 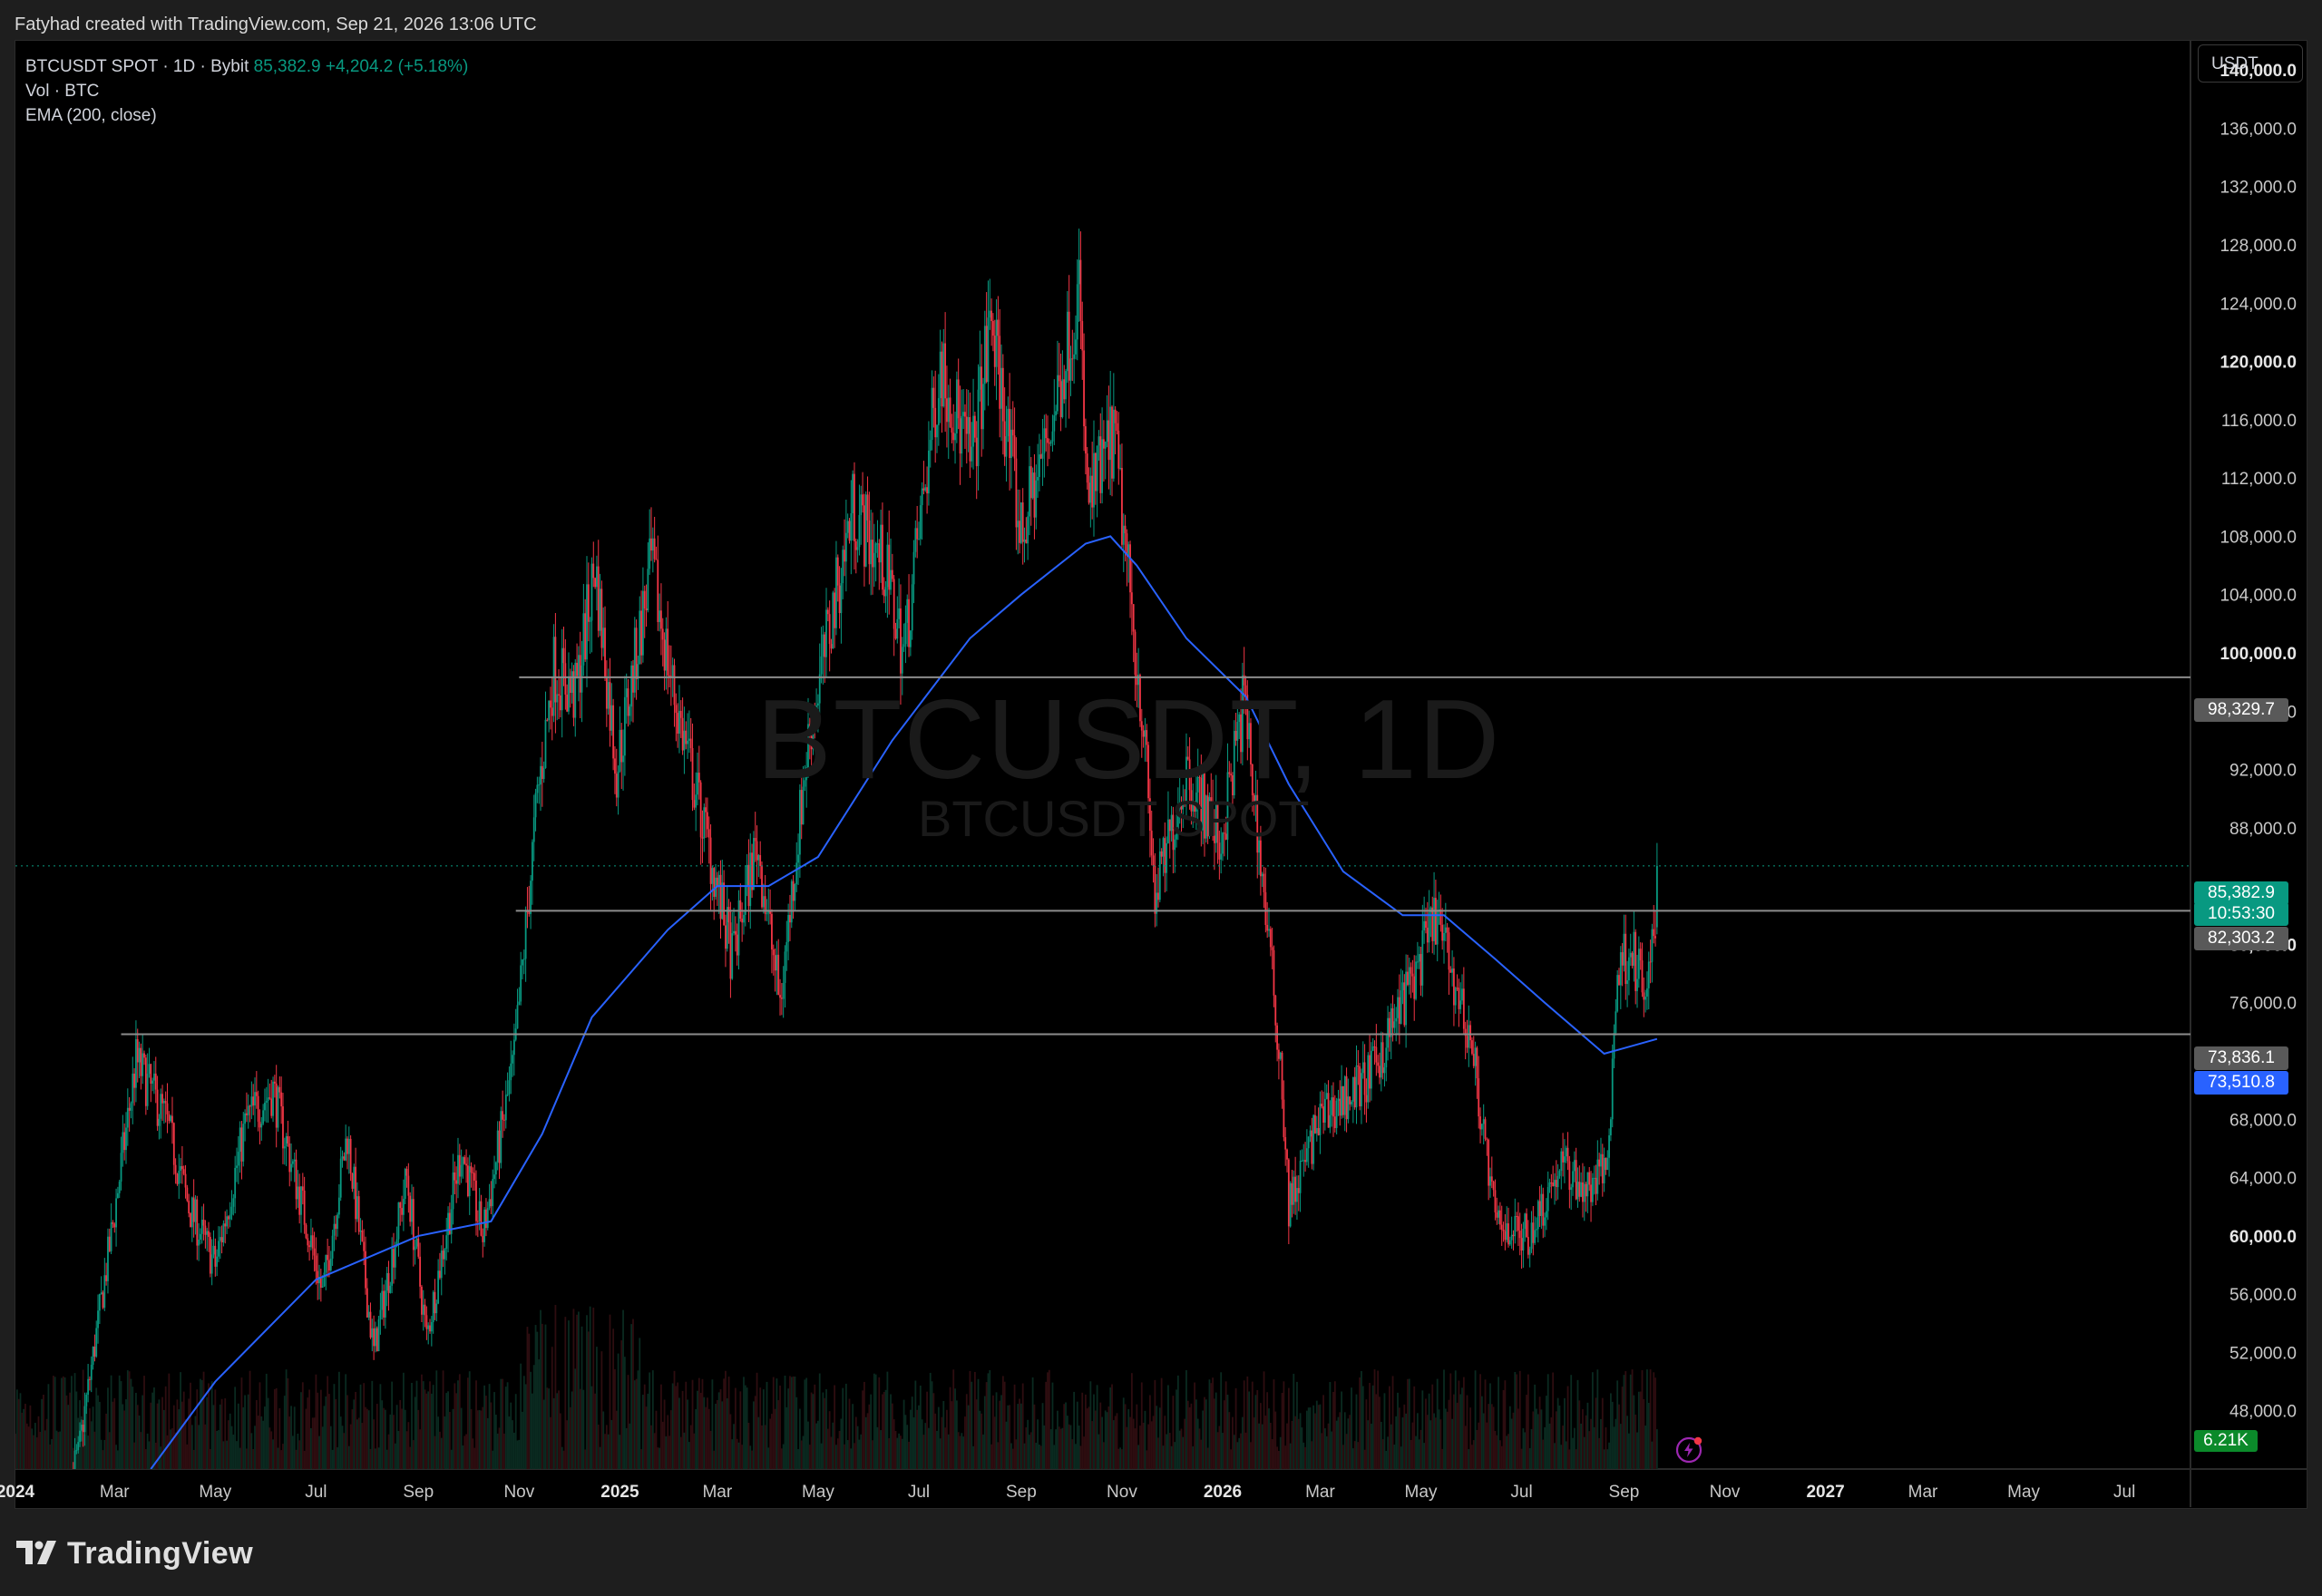 What do you see at coordinates (247, 91) in the screenshot?
I see `volume-legend: Vol · BTC` at bounding box center [247, 91].